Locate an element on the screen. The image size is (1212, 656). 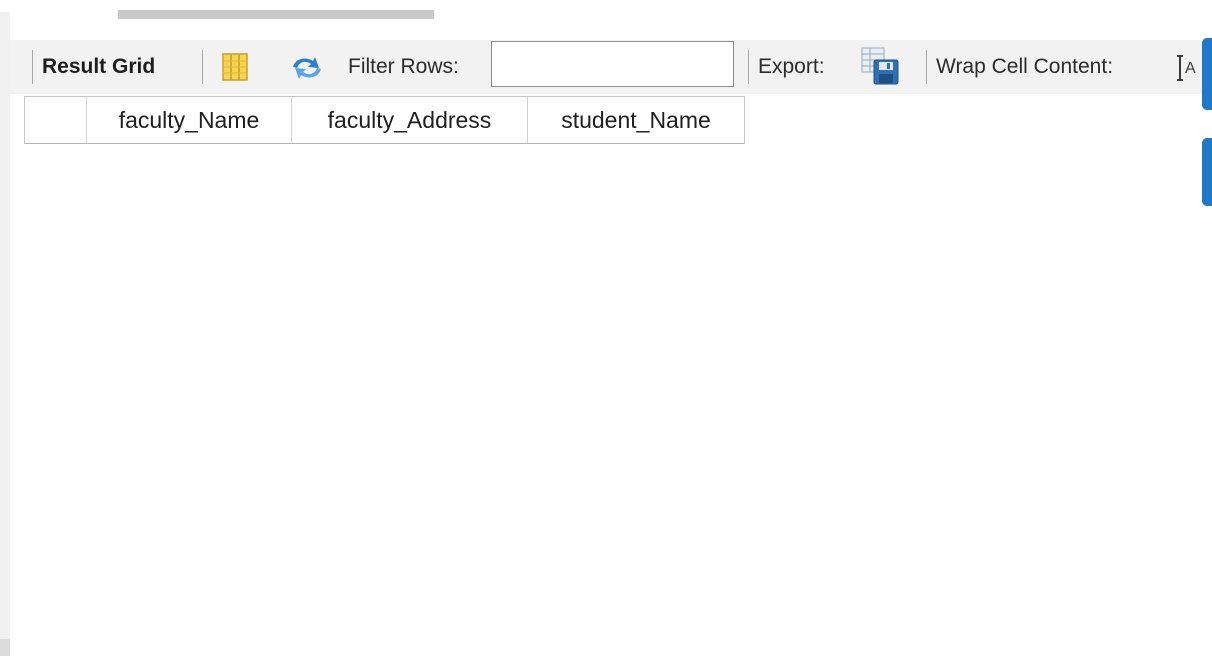
filter-rows-label: Filter Rows: is located at coordinates (403, 66).